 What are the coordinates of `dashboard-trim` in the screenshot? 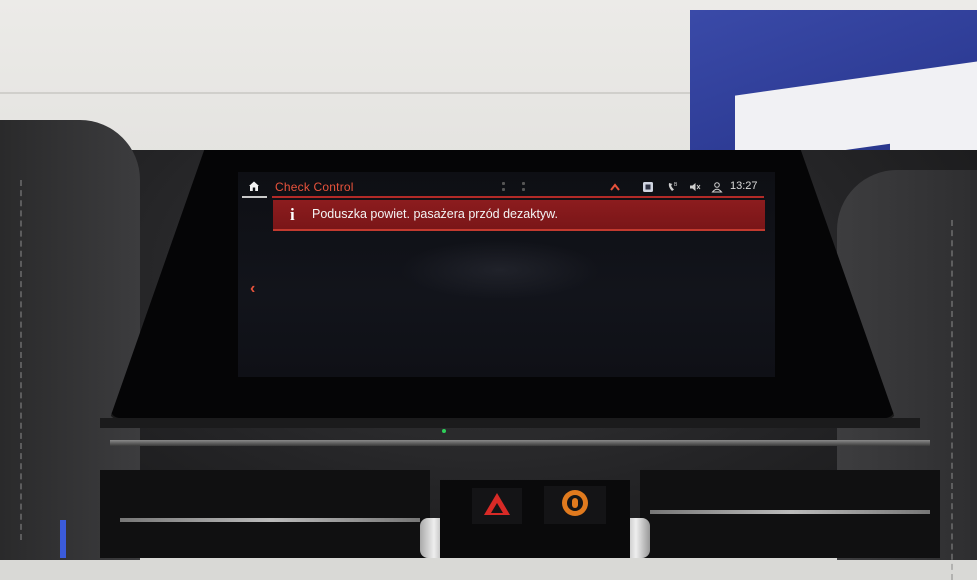 It's located at (510, 423).